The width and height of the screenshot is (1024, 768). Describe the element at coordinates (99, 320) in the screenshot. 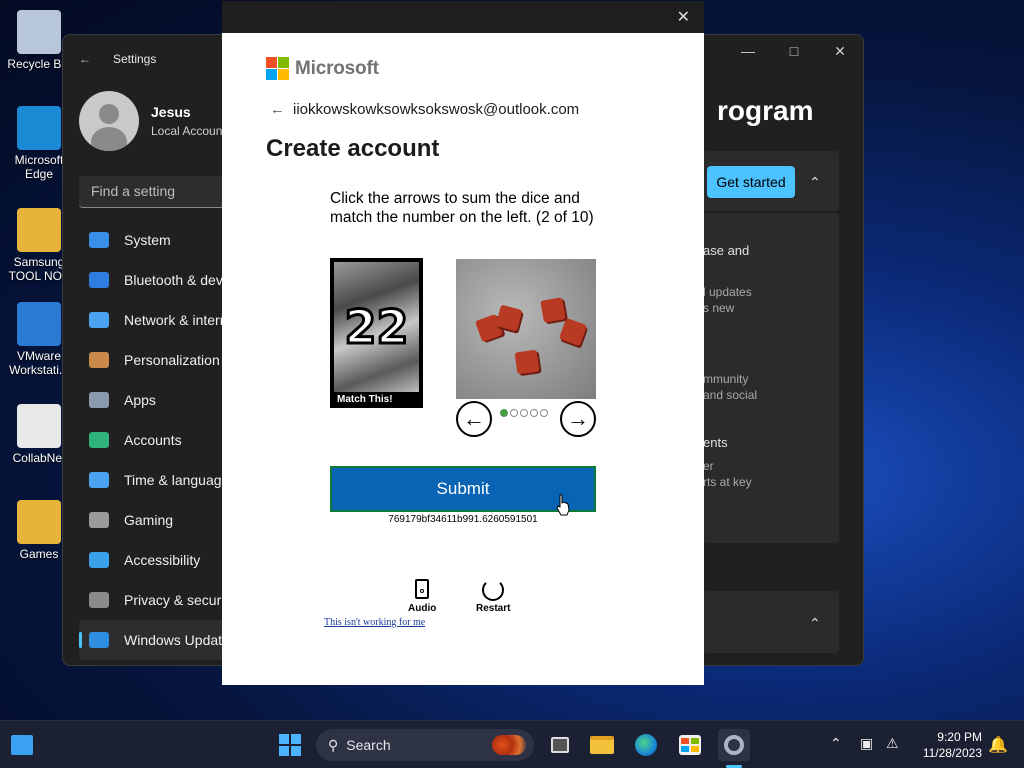

I see `wifi-icon` at that location.